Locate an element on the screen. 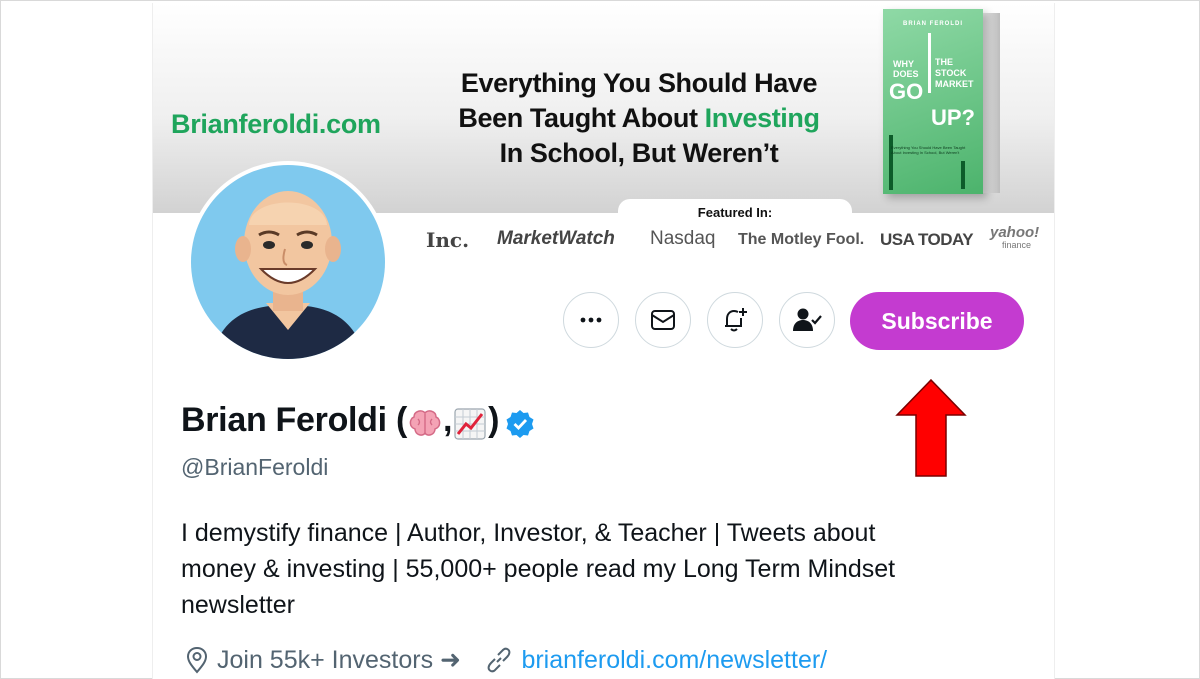 The height and width of the screenshot is (679, 1200). display-name: Brian Feroldi ( is located at coordinates (294, 420).